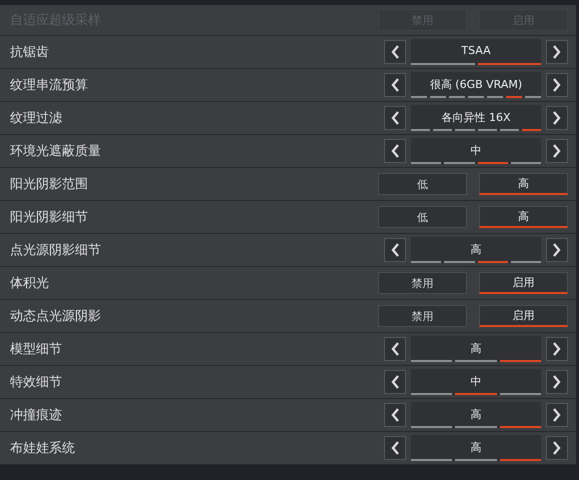 This screenshot has height=480, width=579. What do you see at coordinates (29, 52) in the screenshot?
I see `setting-label: 抗锯齿` at bounding box center [29, 52].